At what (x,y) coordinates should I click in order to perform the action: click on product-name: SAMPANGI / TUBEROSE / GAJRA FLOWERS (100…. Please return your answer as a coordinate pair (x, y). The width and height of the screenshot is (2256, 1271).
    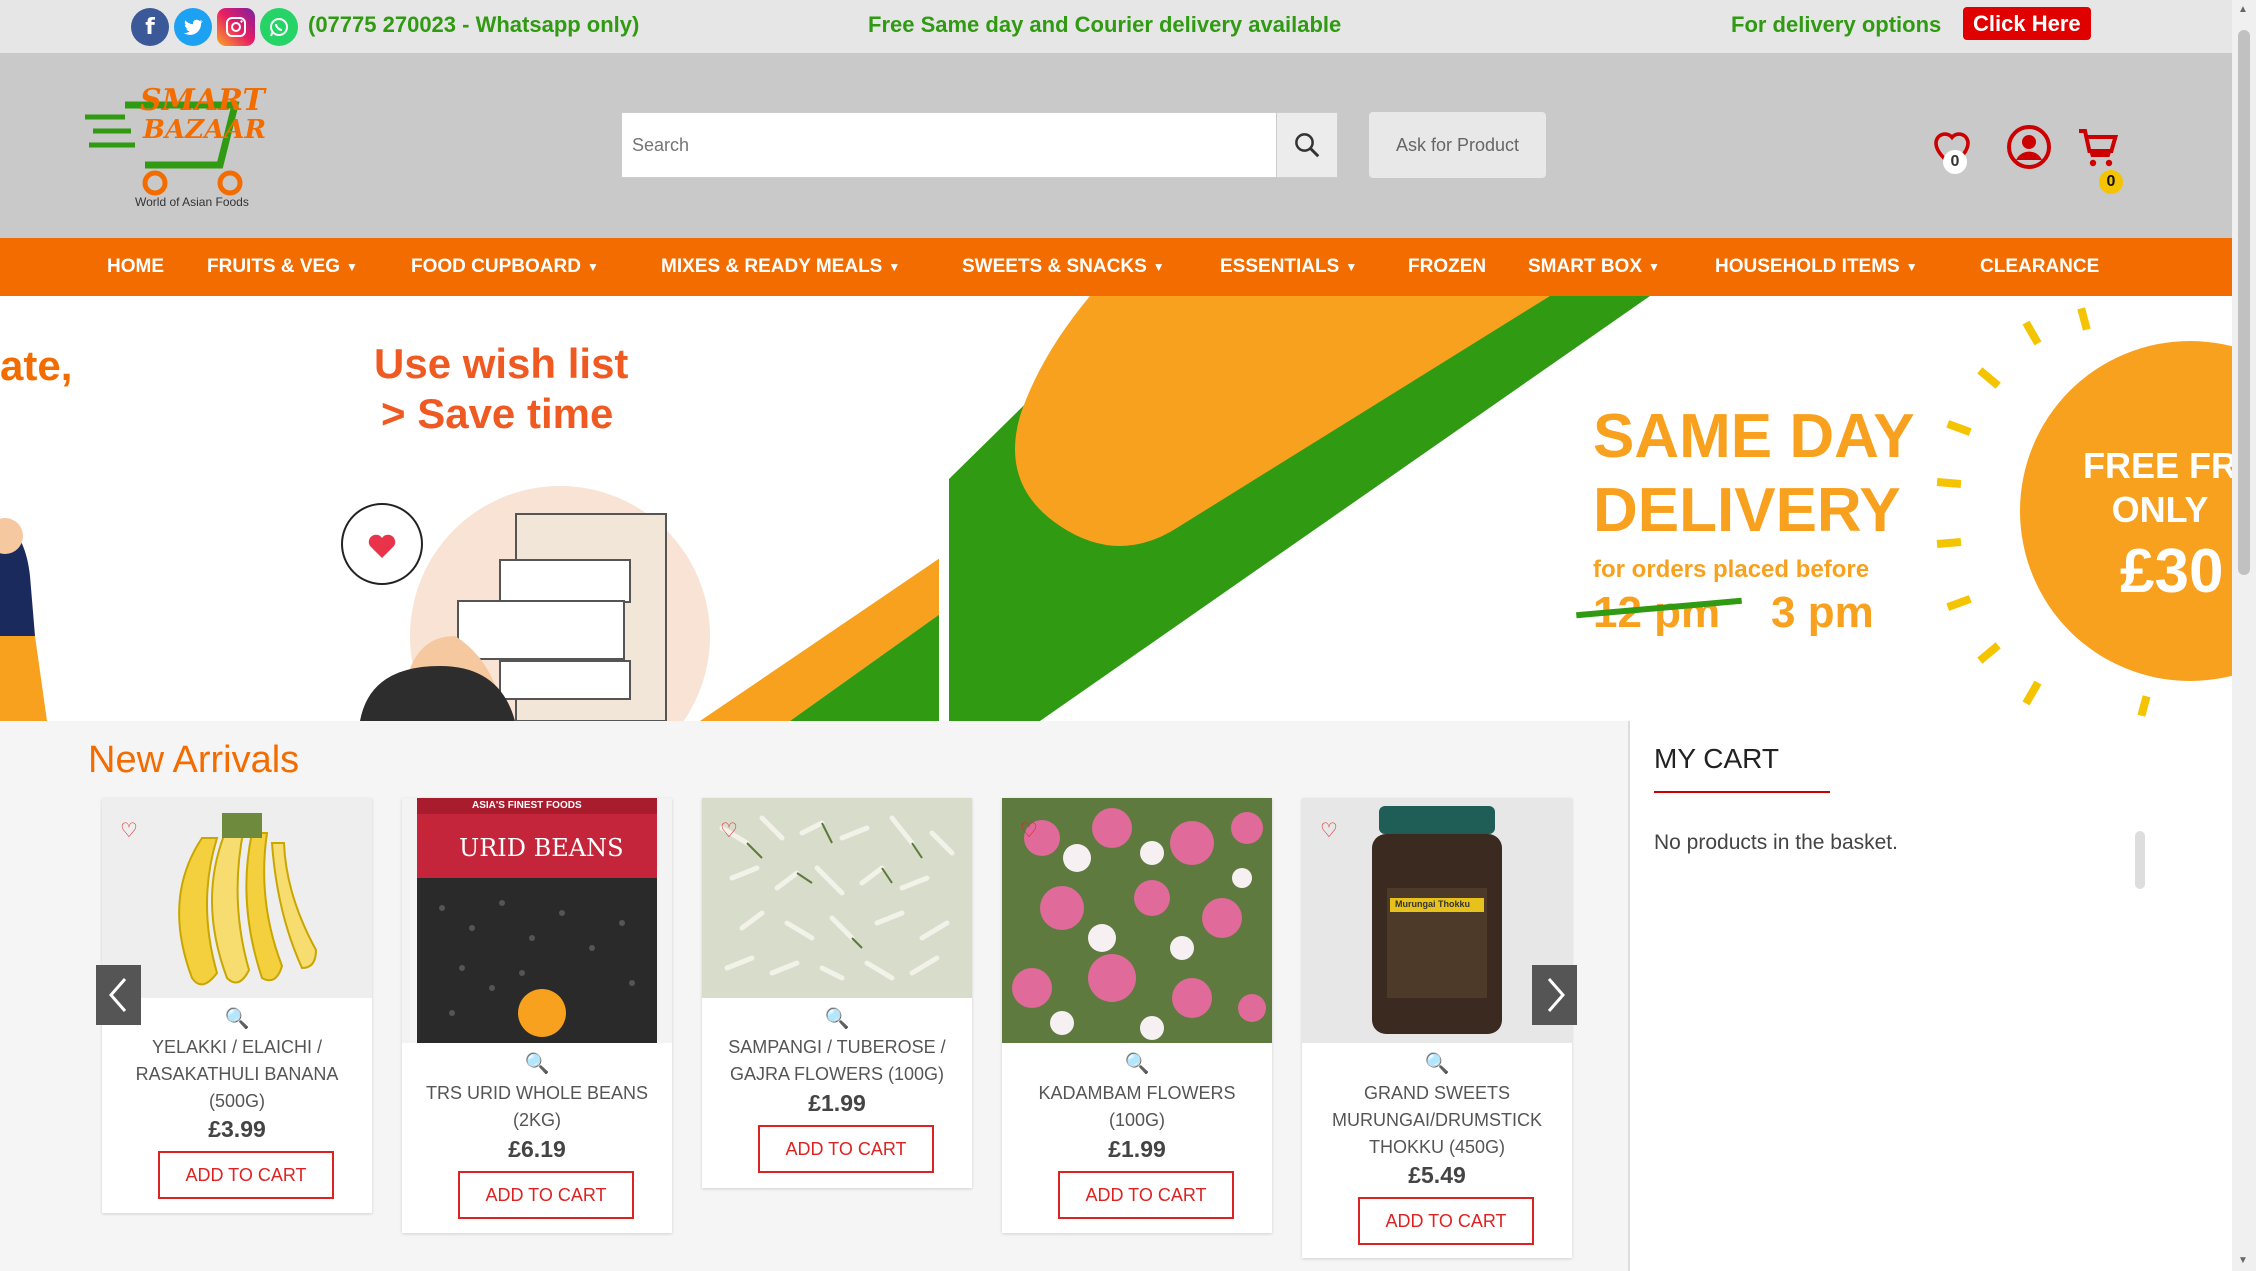
    Looking at the image, I should click on (837, 1061).